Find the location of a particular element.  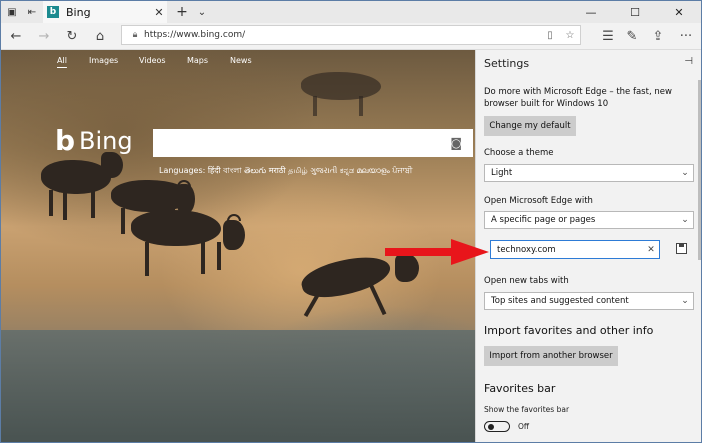

maximize-icon: ☐ is located at coordinates (635, 12).